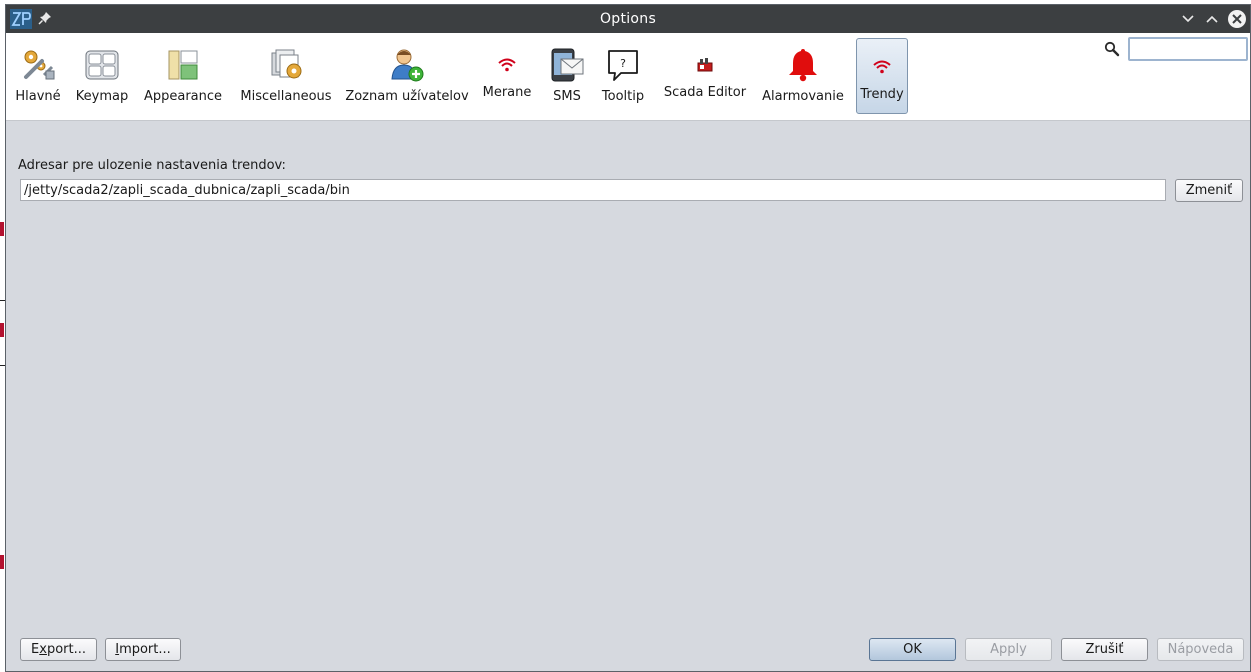 The height and width of the screenshot is (672, 1251). I want to click on phone-mail-icon, so click(567, 65).